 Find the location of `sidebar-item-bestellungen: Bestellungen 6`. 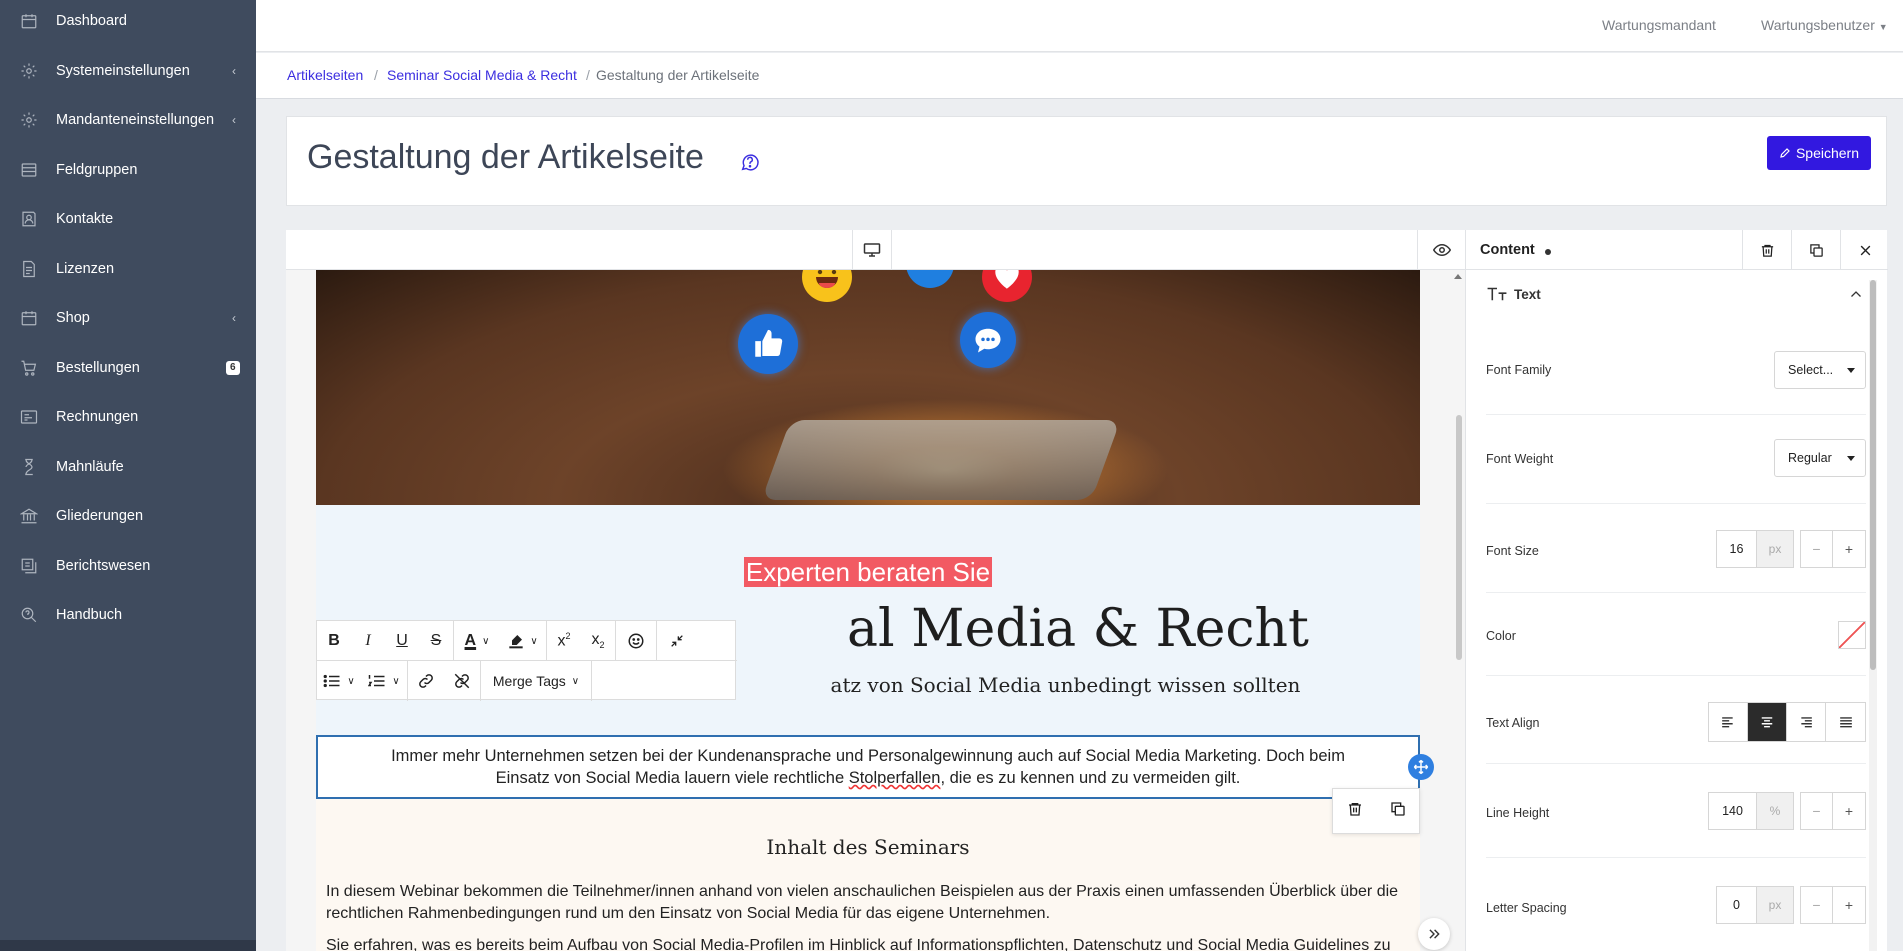

sidebar-item-bestellungen: Bestellungen 6 is located at coordinates (128, 368).